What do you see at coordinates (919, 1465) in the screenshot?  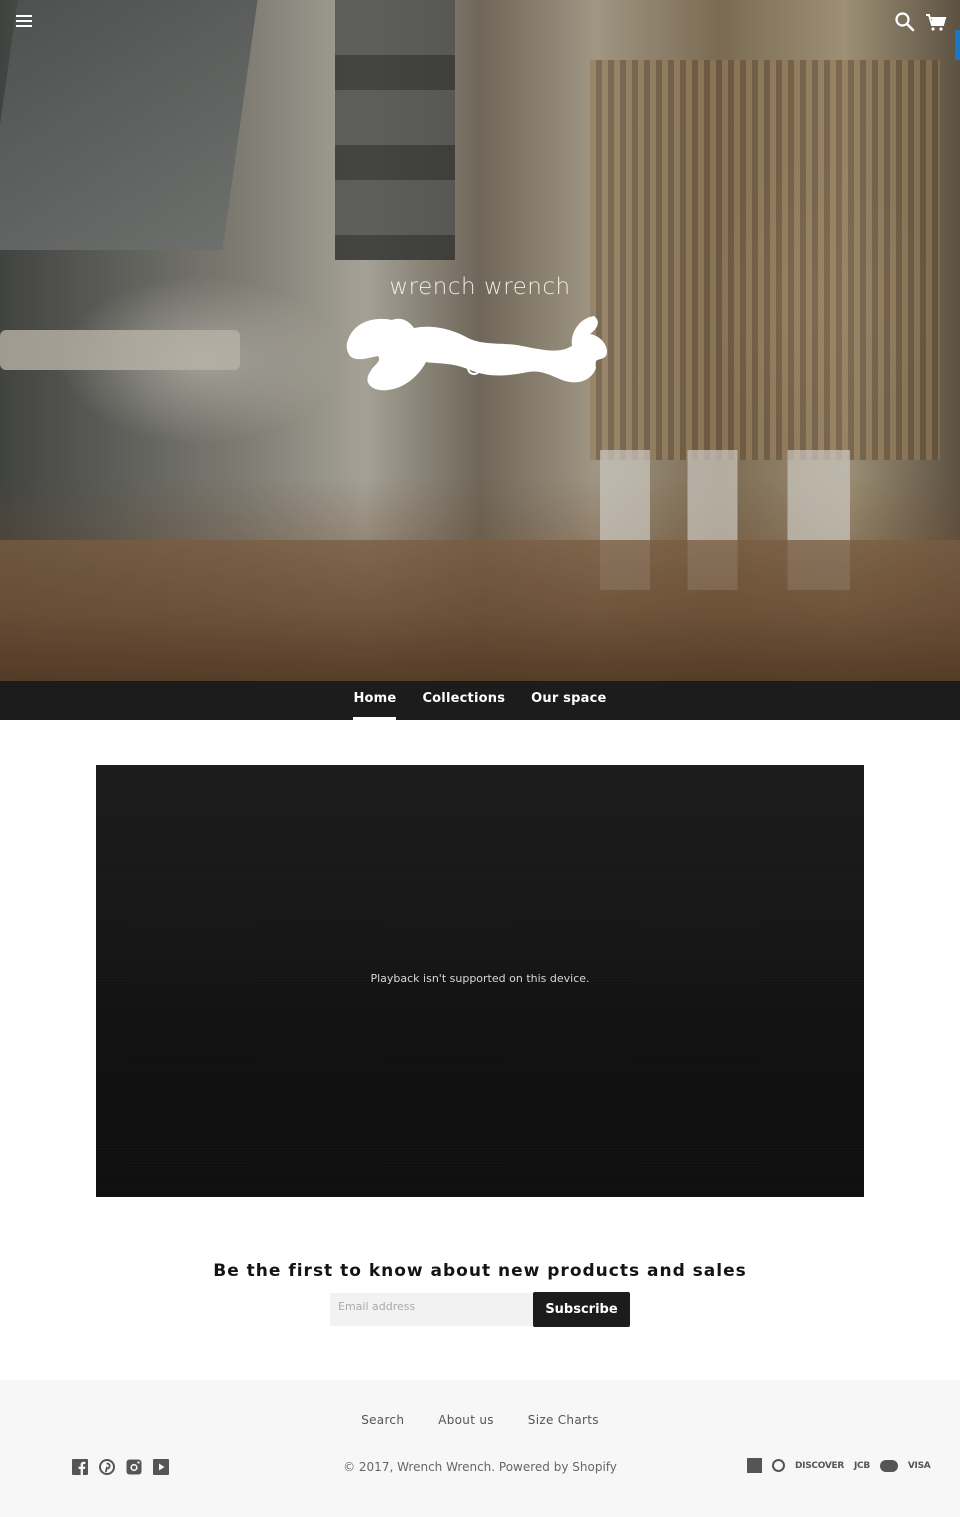 I see `visa-icon: VISA` at bounding box center [919, 1465].